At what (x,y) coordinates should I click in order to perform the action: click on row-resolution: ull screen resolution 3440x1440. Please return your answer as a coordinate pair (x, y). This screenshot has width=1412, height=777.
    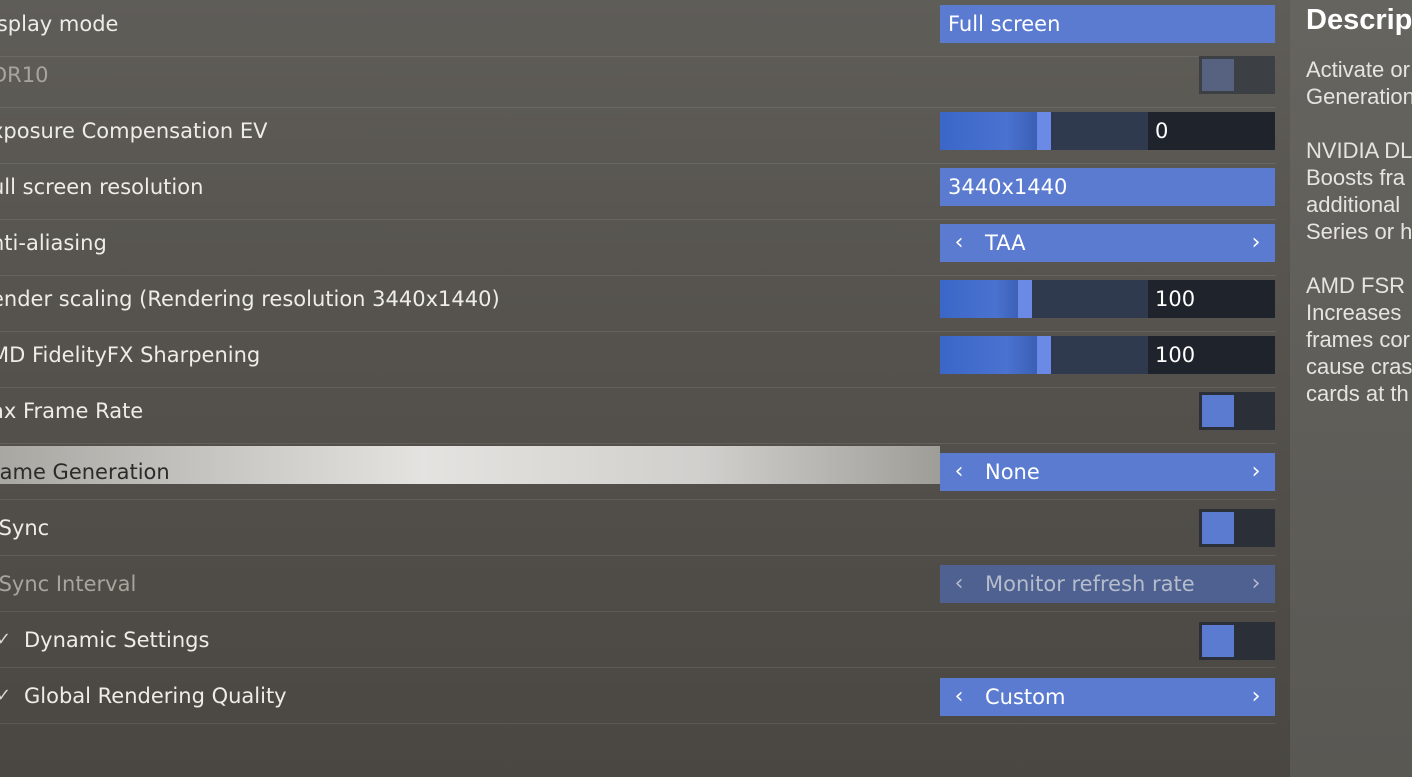
    Looking at the image, I should click on (638, 191).